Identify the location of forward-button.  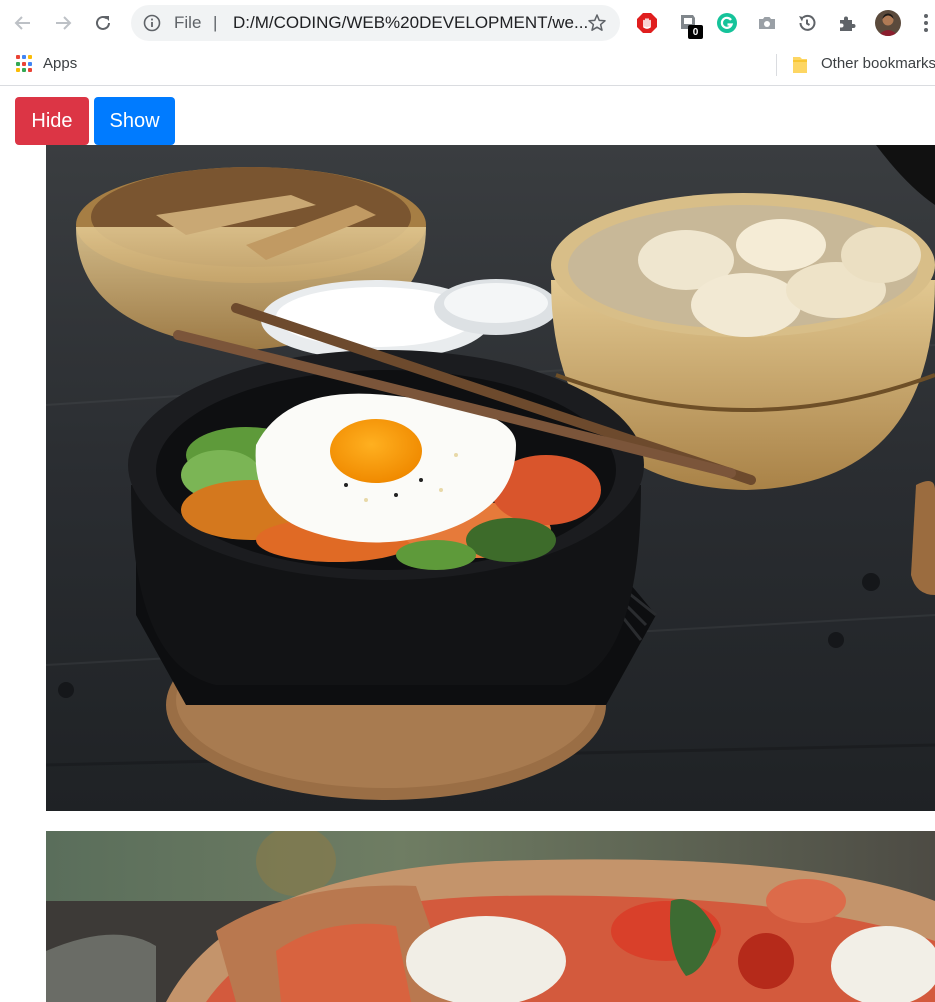
(63, 23).